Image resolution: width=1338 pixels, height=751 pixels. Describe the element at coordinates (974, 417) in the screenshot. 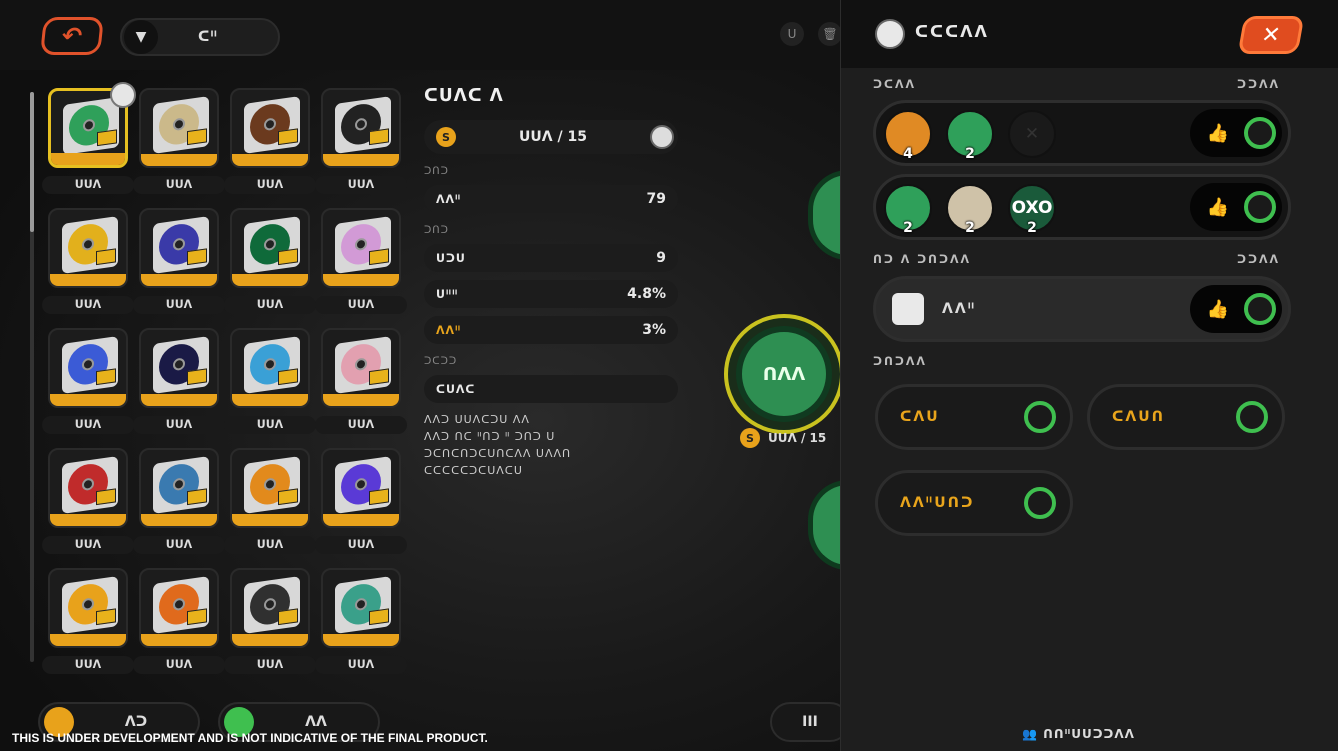

I see `option-1: ᑕᐱᑌ` at that location.